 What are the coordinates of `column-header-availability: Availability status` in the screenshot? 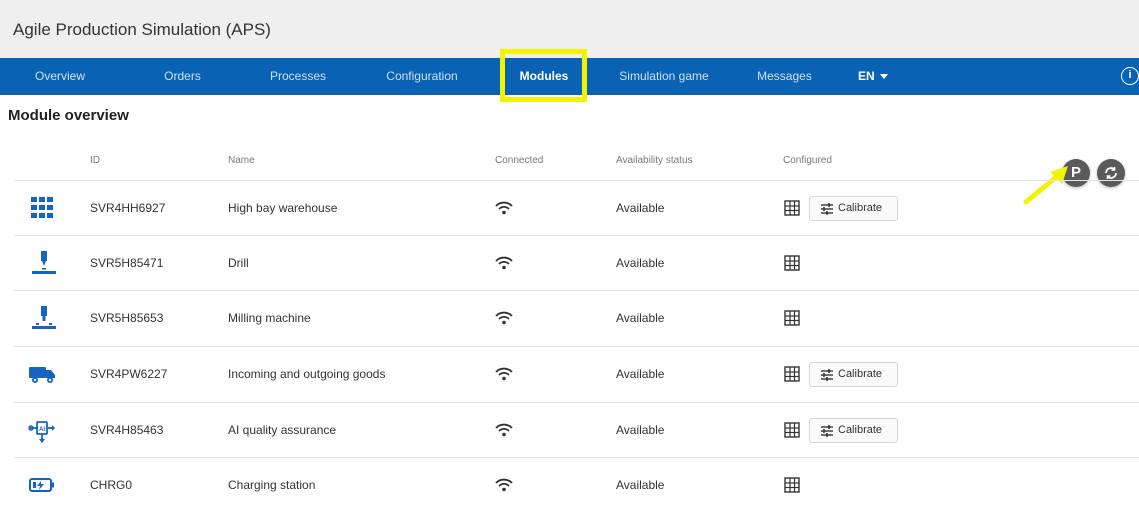 It's located at (654, 160).